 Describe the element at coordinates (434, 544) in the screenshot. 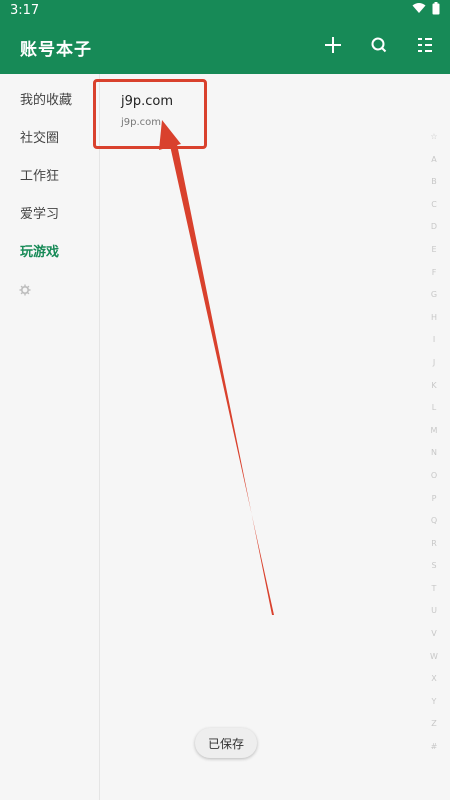

I see `alphabet-index-letter: R` at that location.